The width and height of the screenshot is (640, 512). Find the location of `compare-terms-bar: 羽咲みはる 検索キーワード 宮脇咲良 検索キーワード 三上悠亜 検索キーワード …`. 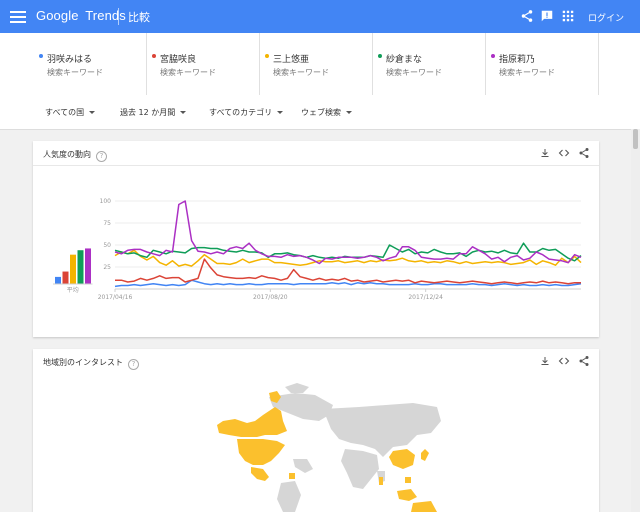

compare-terms-bar: 羽咲みはる 検索キーワード 宮脇咲良 検索キーワード 三上悠亜 検索キーワード … is located at coordinates (320, 64).